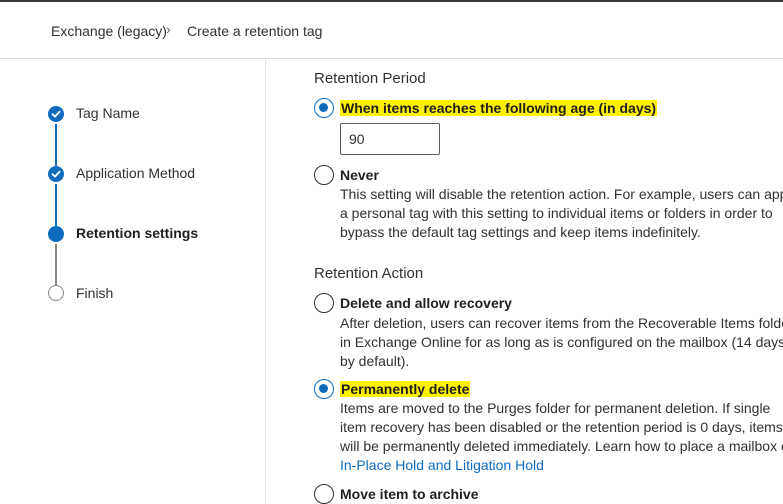  Describe the element at coordinates (94, 293) in the screenshot. I see `step-finish: Finish` at that location.